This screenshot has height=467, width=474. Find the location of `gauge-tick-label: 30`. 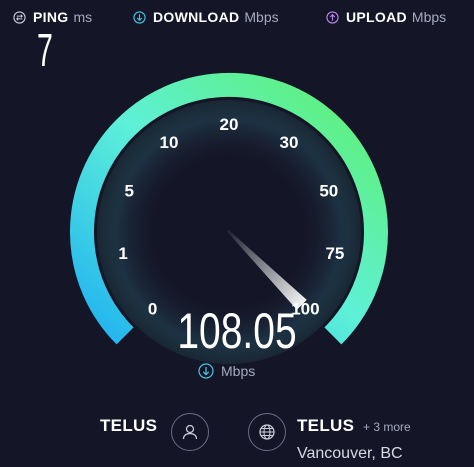

gauge-tick-label: 30 is located at coordinates (289, 142).